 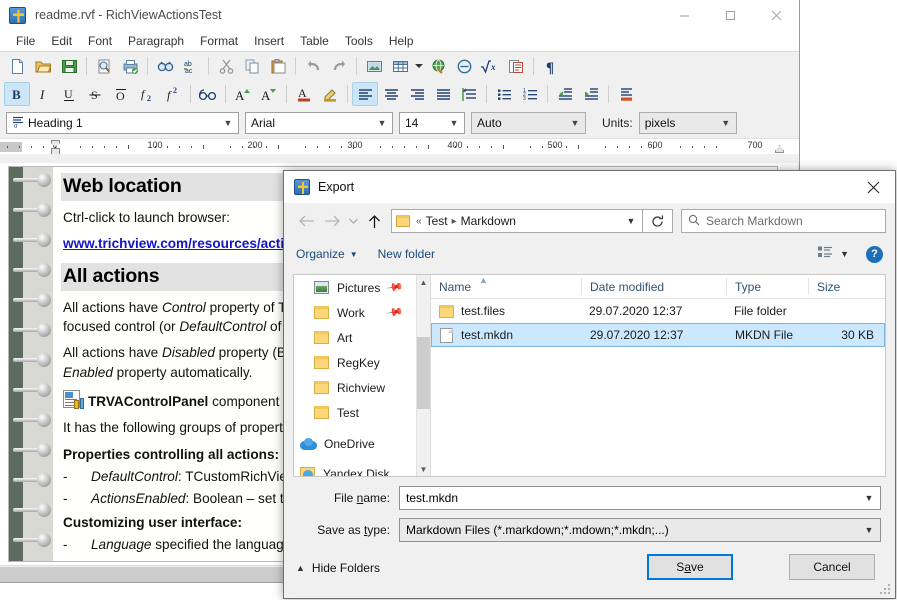 I want to click on resize-grip, so click(x=886, y=590).